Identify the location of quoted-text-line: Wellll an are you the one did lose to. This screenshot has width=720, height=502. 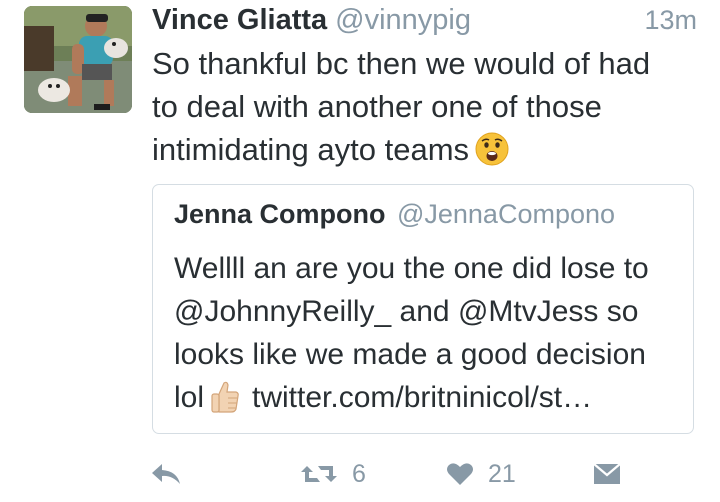
(411, 268).